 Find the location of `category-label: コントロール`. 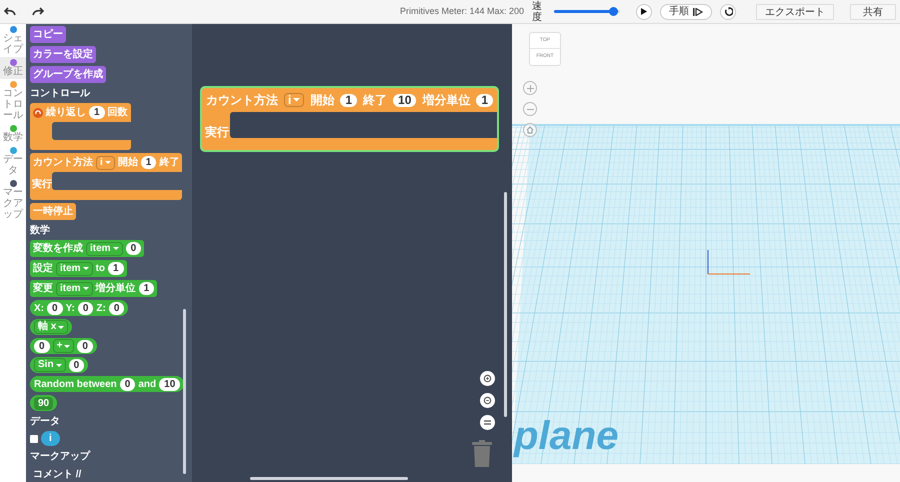

category-label: コントロール is located at coordinates (13, 104).